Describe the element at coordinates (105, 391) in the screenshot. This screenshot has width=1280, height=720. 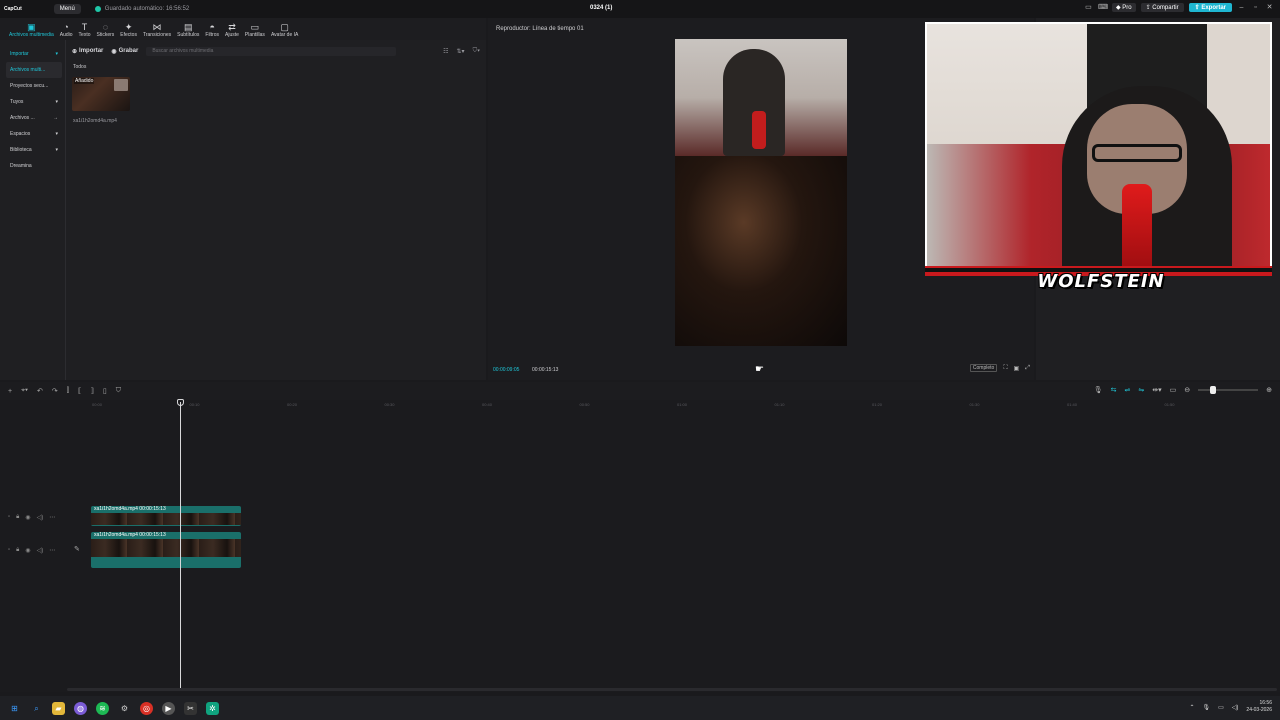
I see `delete-icon: ▯` at that location.